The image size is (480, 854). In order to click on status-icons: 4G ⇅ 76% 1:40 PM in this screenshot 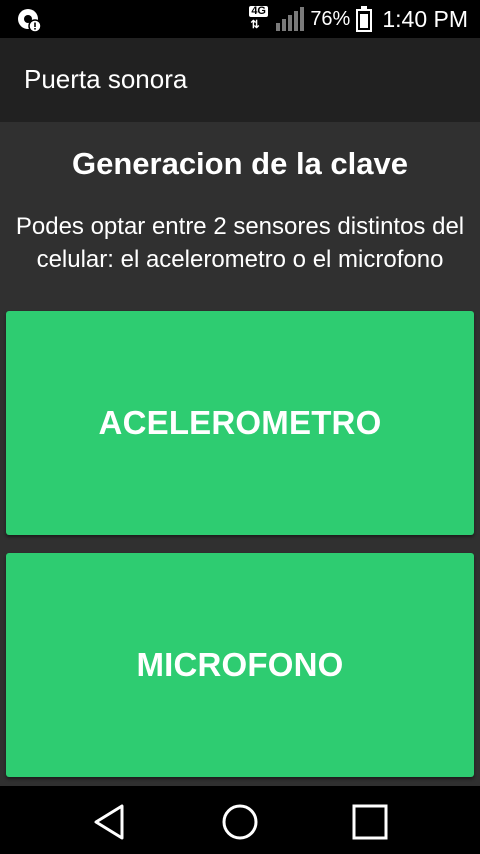, I will do `click(358, 19)`.